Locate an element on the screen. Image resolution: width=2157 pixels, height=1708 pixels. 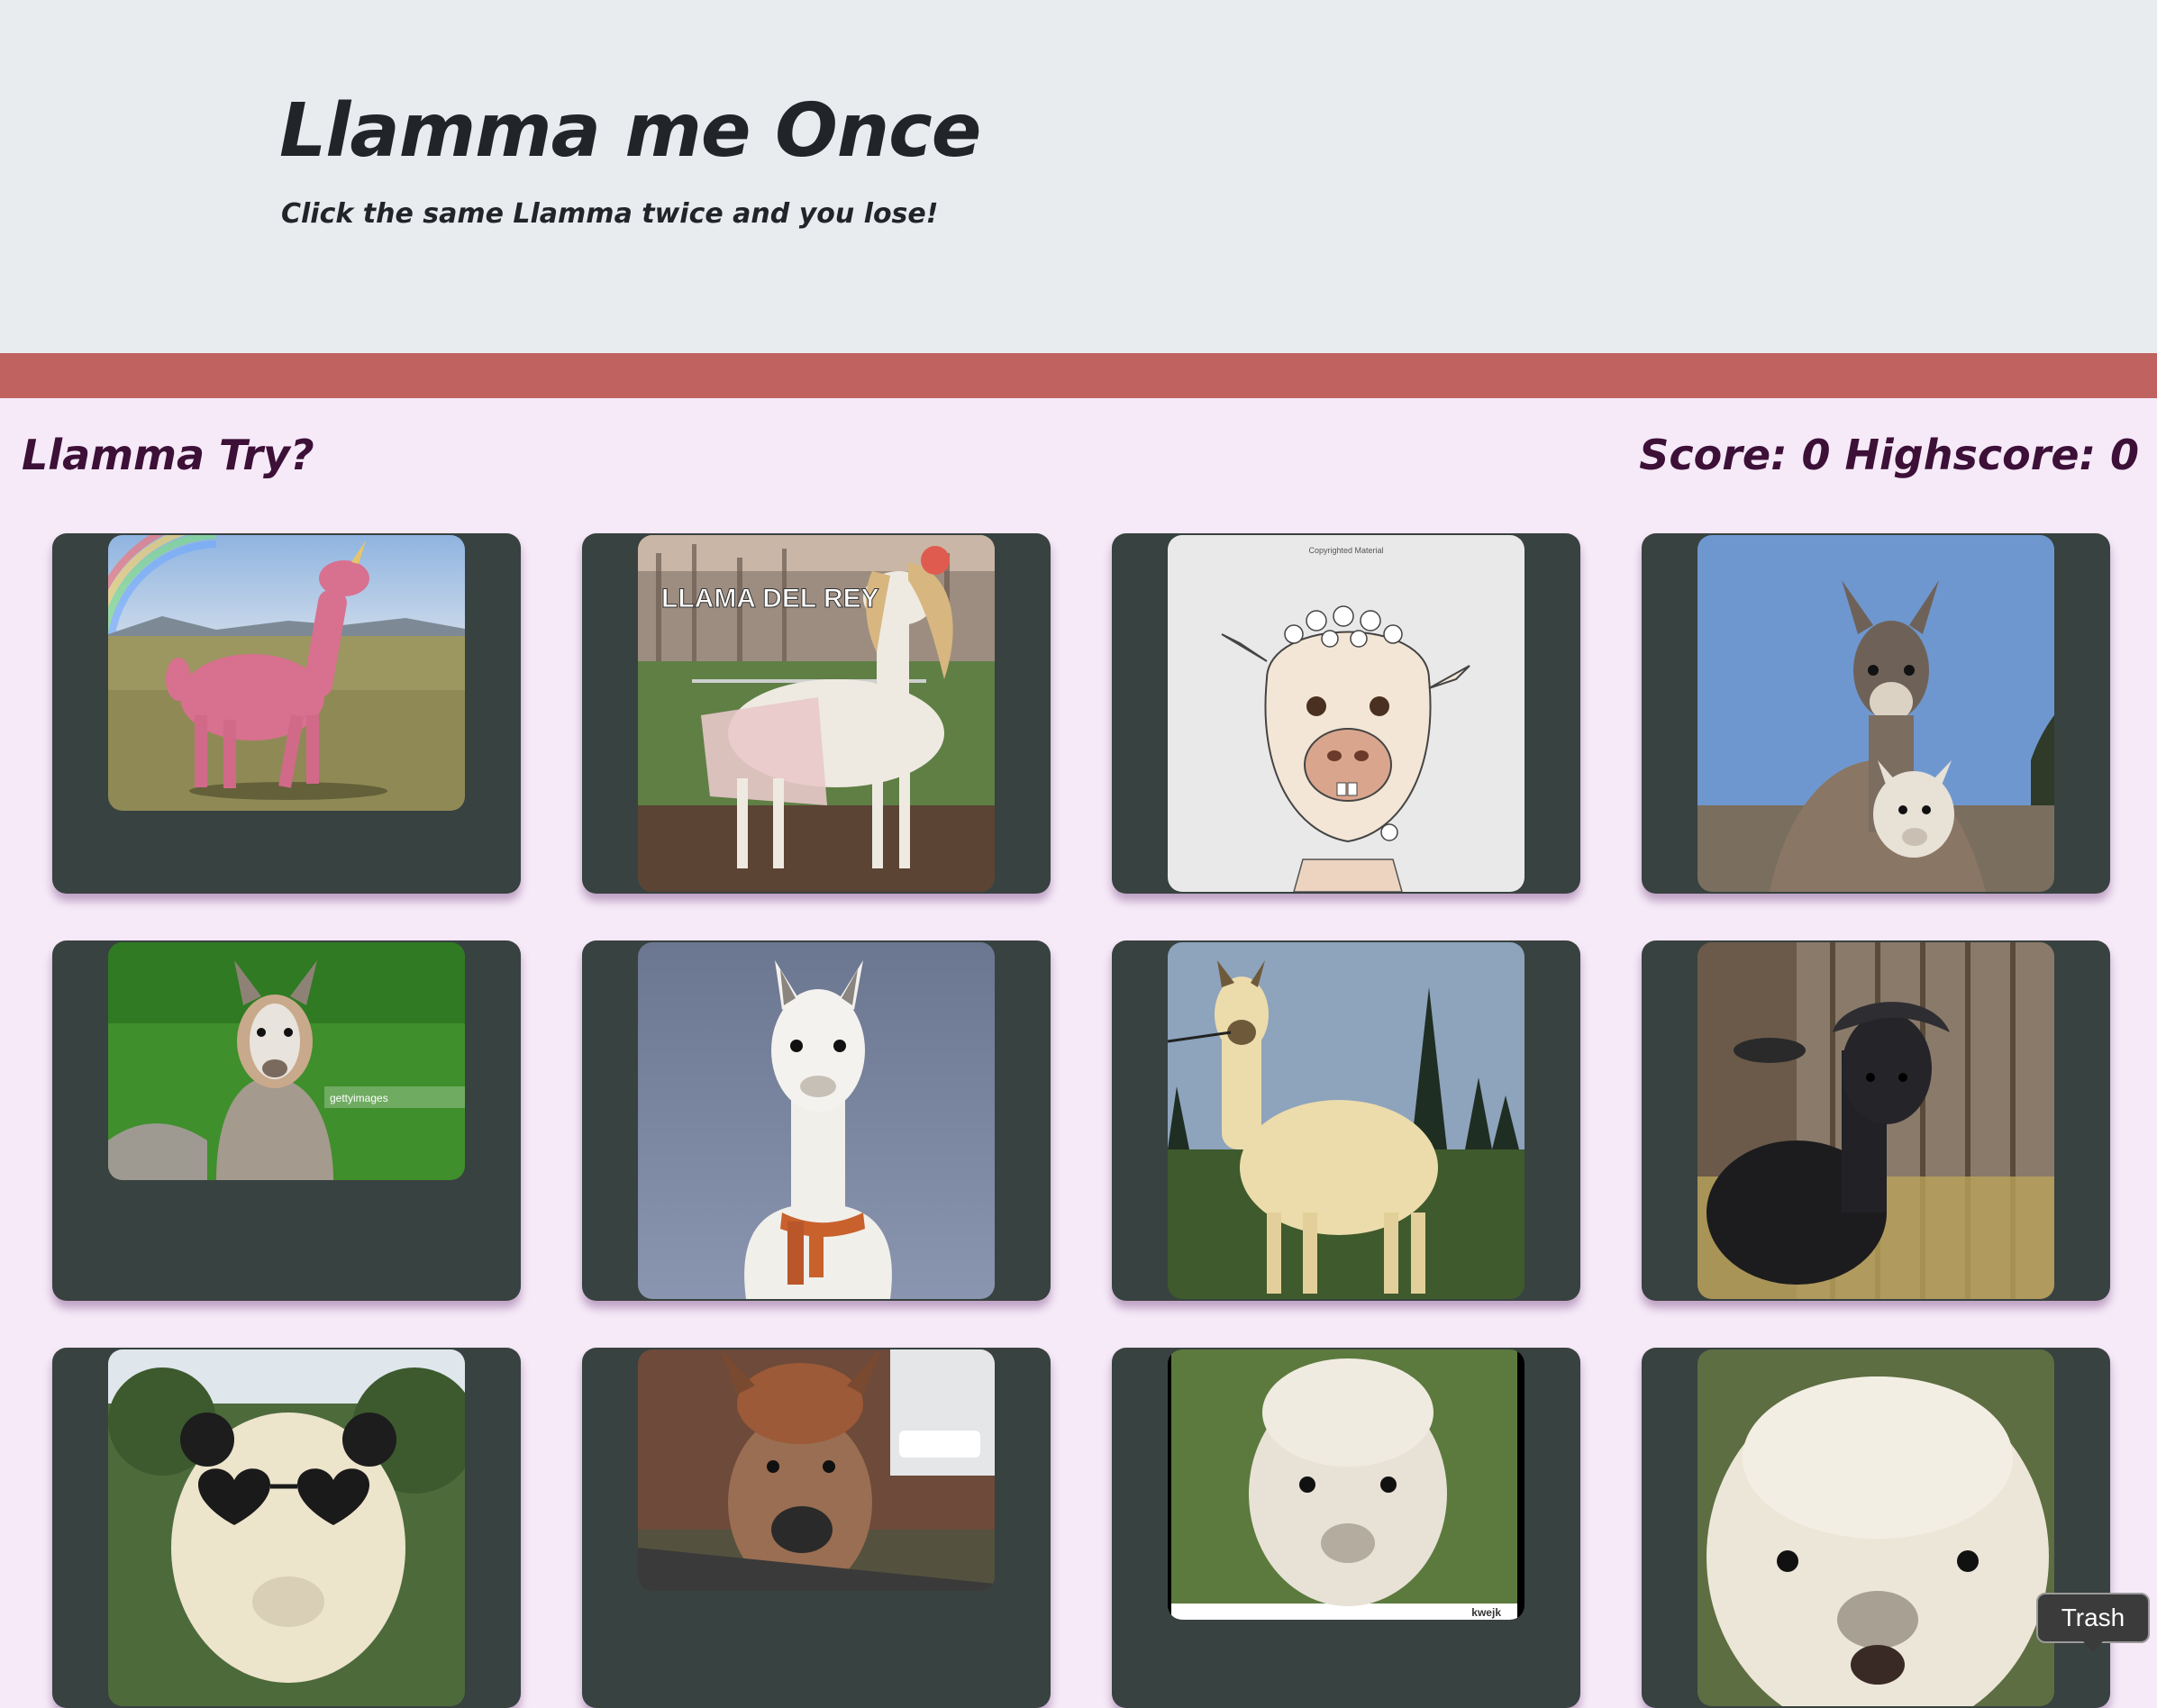
llama-image: kwejk is located at coordinates (1346, 1484).